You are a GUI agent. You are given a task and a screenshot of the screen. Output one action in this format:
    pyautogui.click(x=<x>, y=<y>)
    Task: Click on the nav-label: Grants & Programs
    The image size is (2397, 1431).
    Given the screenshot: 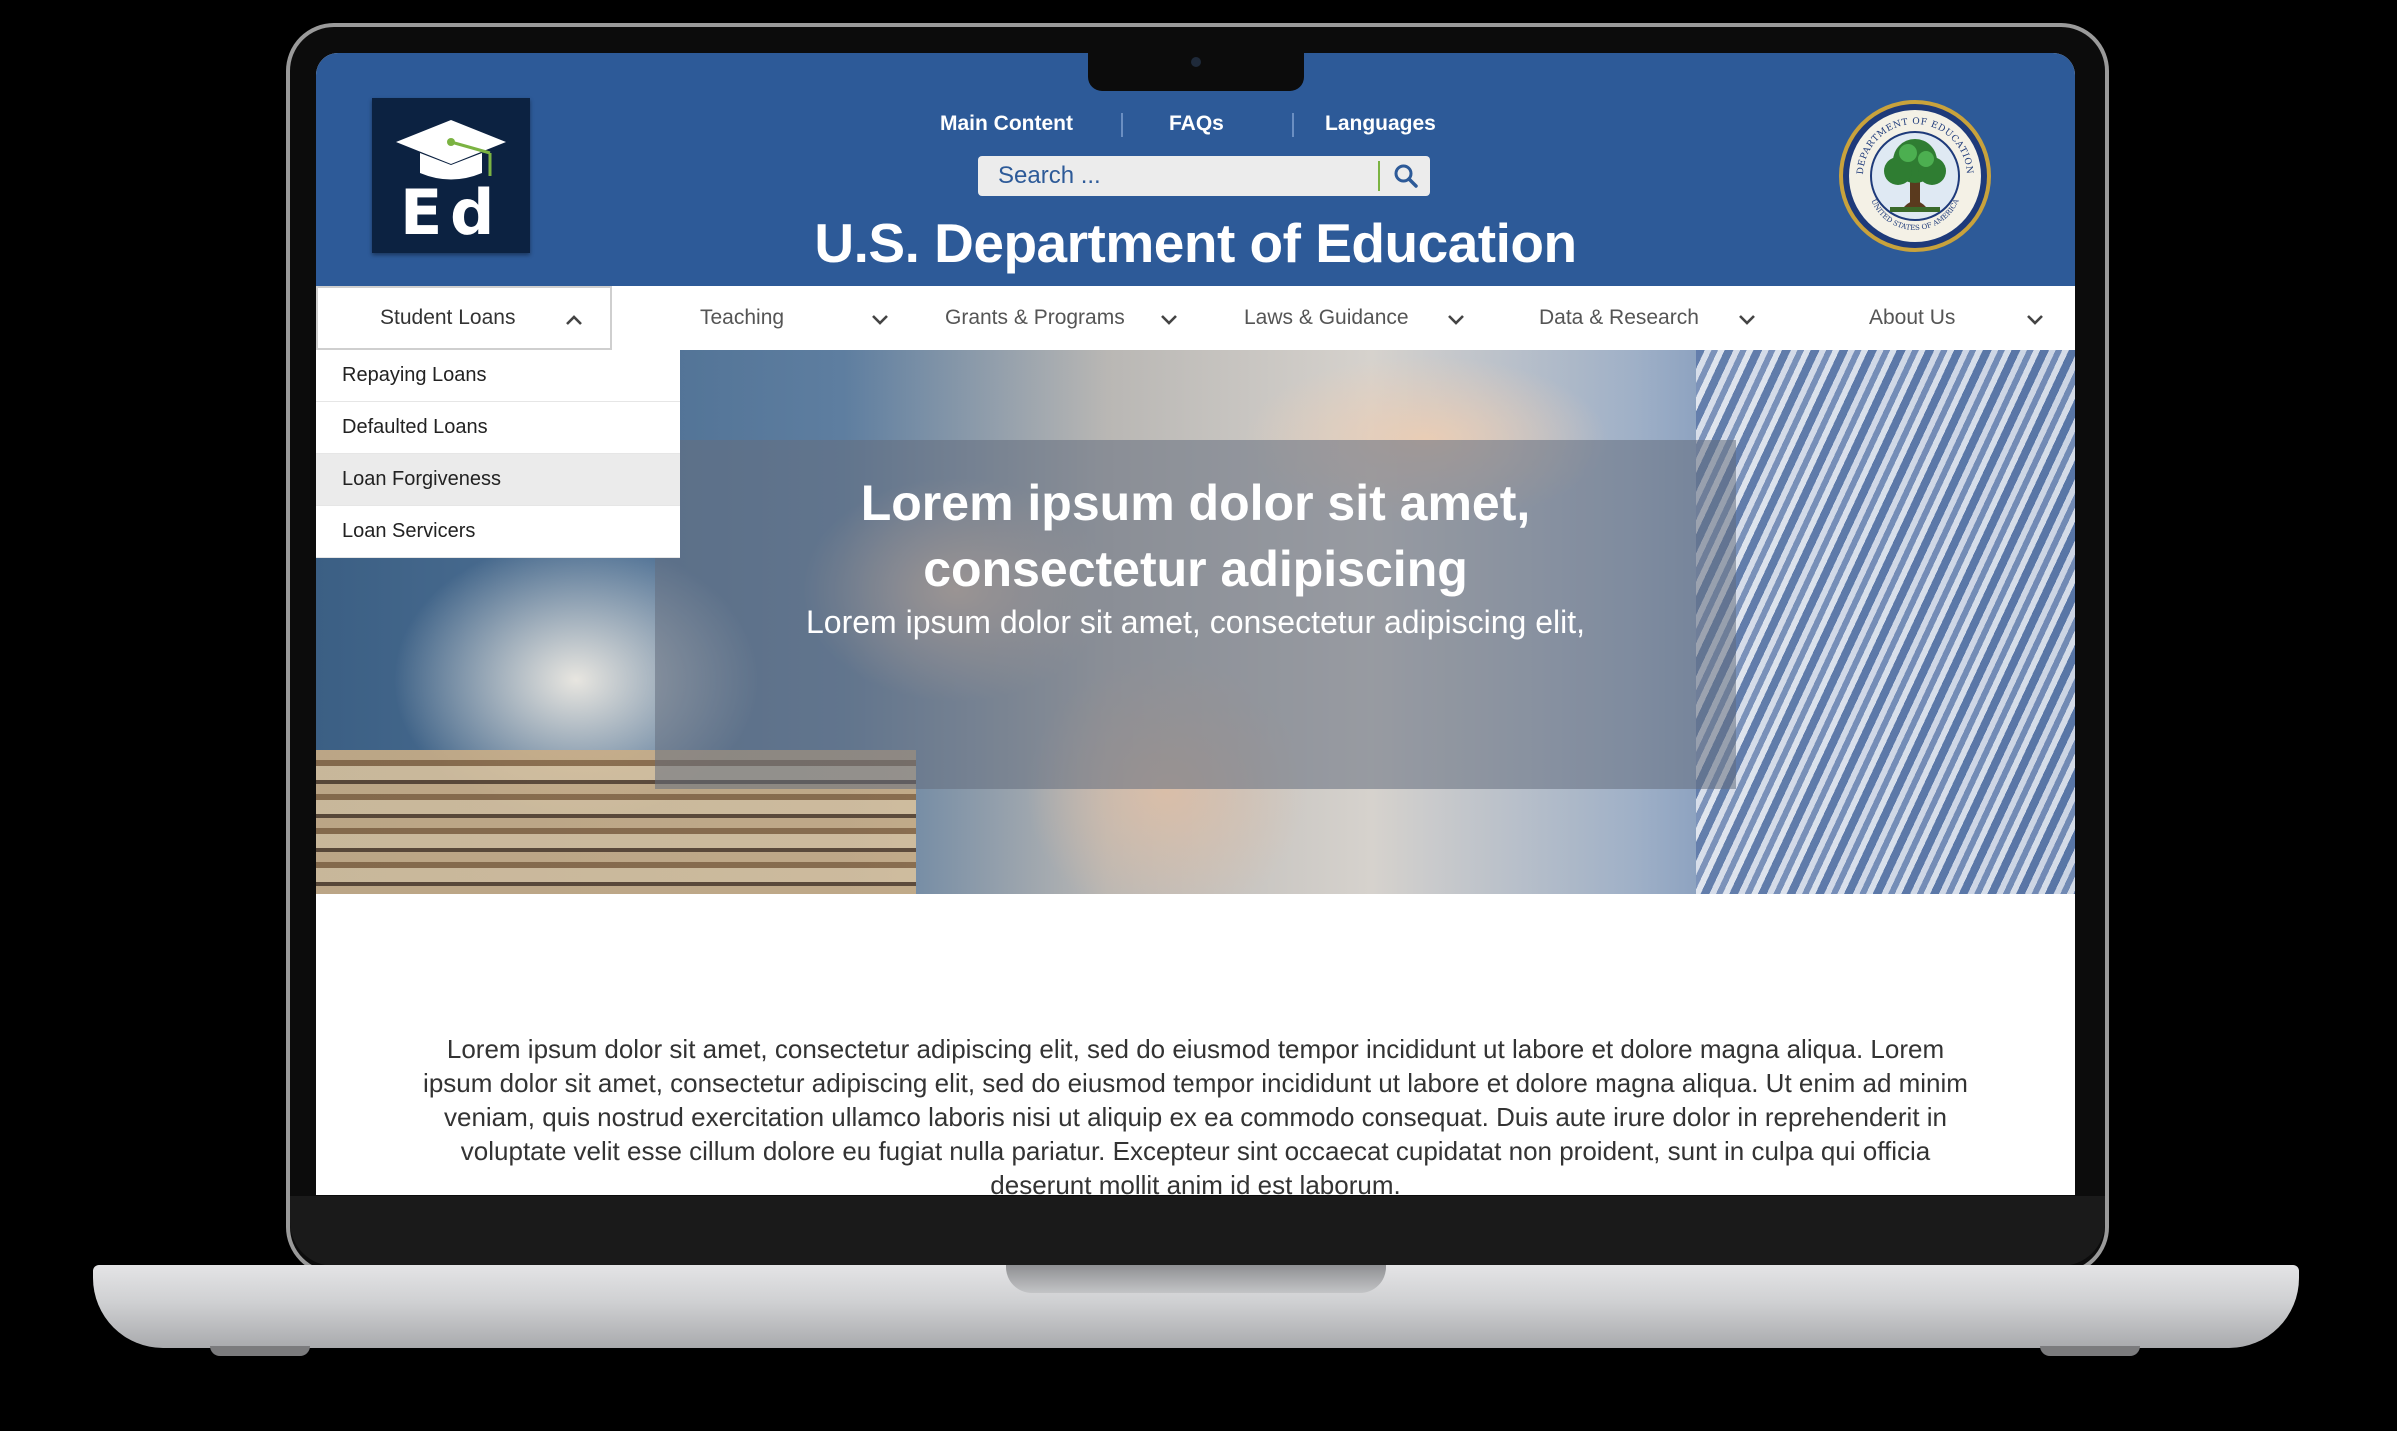 What is the action you would take?
    pyautogui.click(x=1035, y=317)
    